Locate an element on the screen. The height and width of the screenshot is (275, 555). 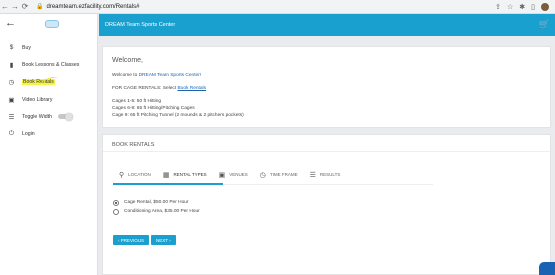
video-library-icon: ▣ is located at coordinates (11, 100).